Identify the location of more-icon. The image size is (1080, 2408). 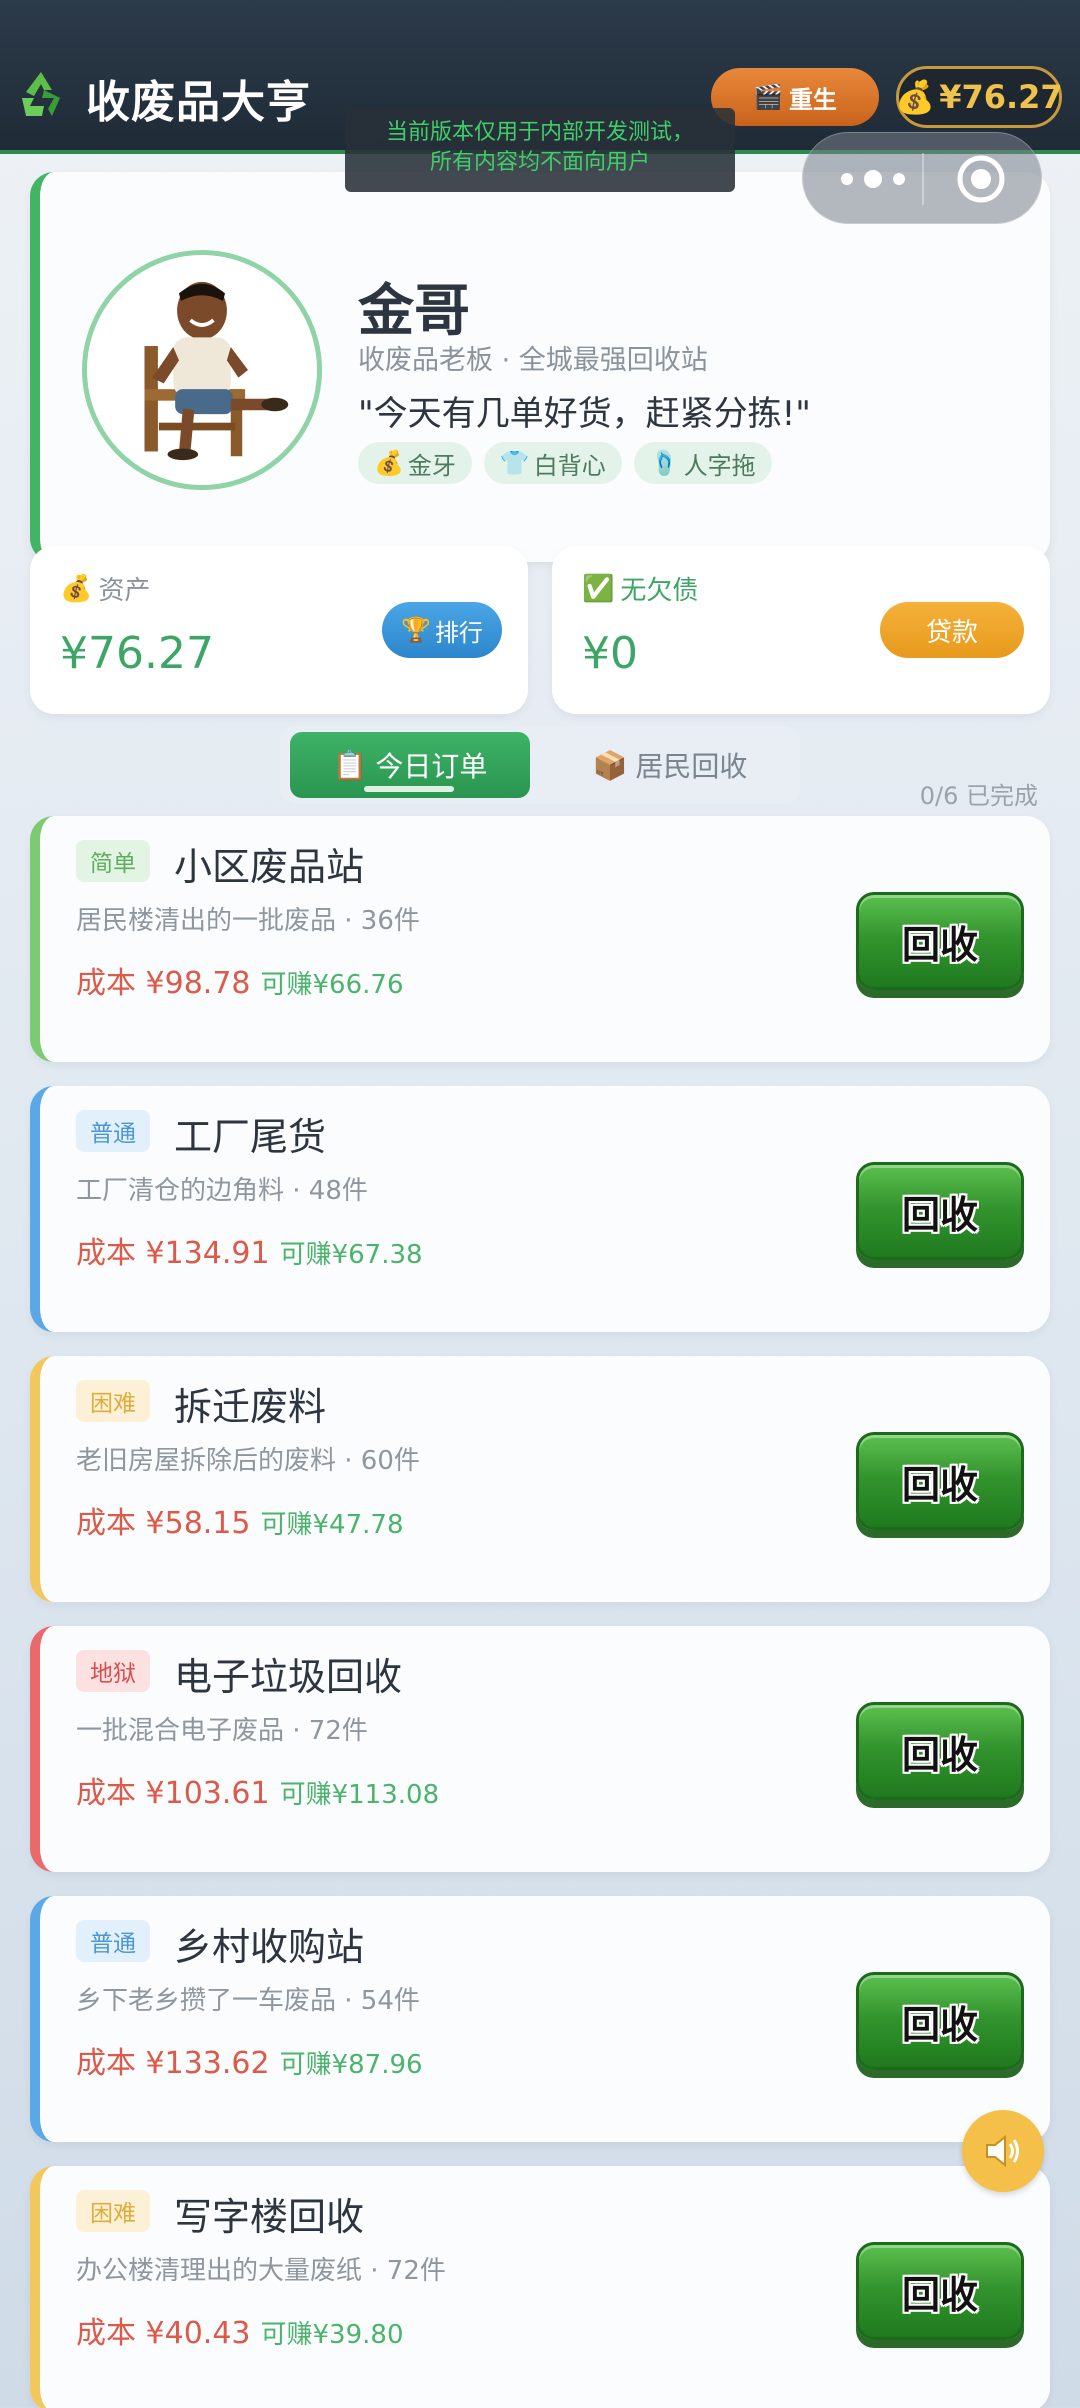
(873, 179).